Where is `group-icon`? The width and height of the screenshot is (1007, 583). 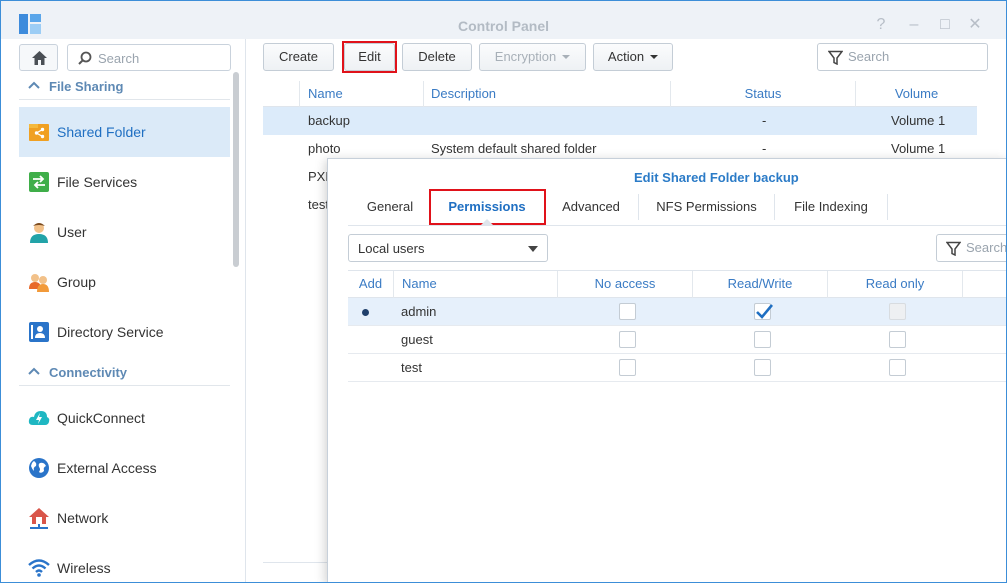 group-icon is located at coordinates (39, 283).